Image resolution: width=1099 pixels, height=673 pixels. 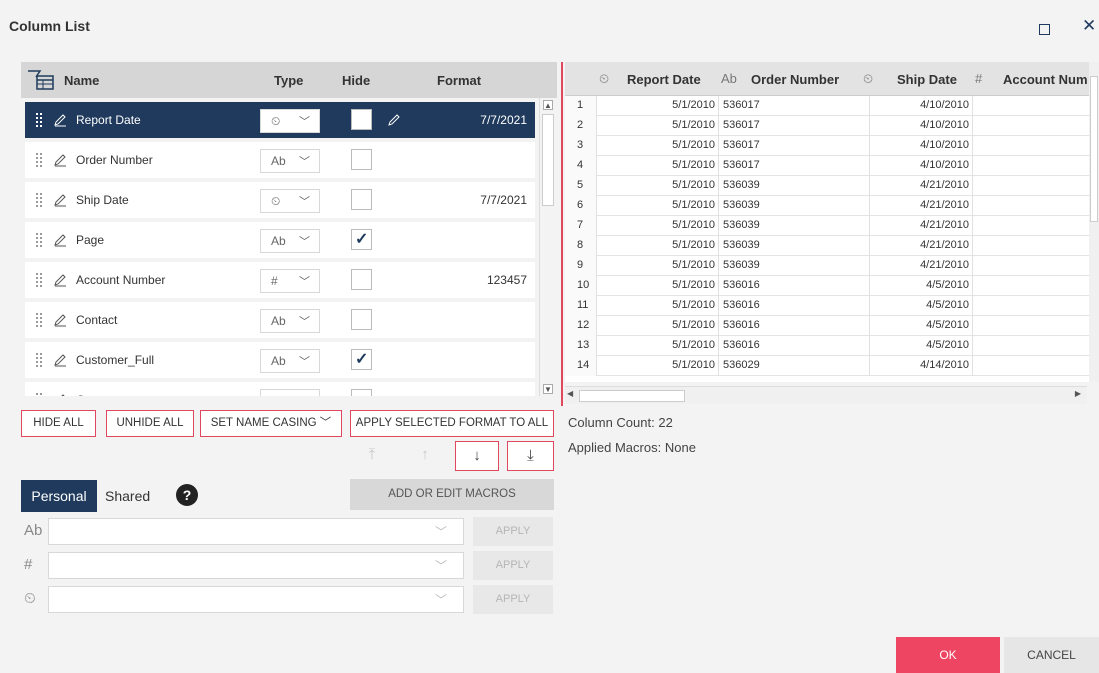 I want to click on grid-header-ship-date: Ship Date, so click(x=927, y=79).